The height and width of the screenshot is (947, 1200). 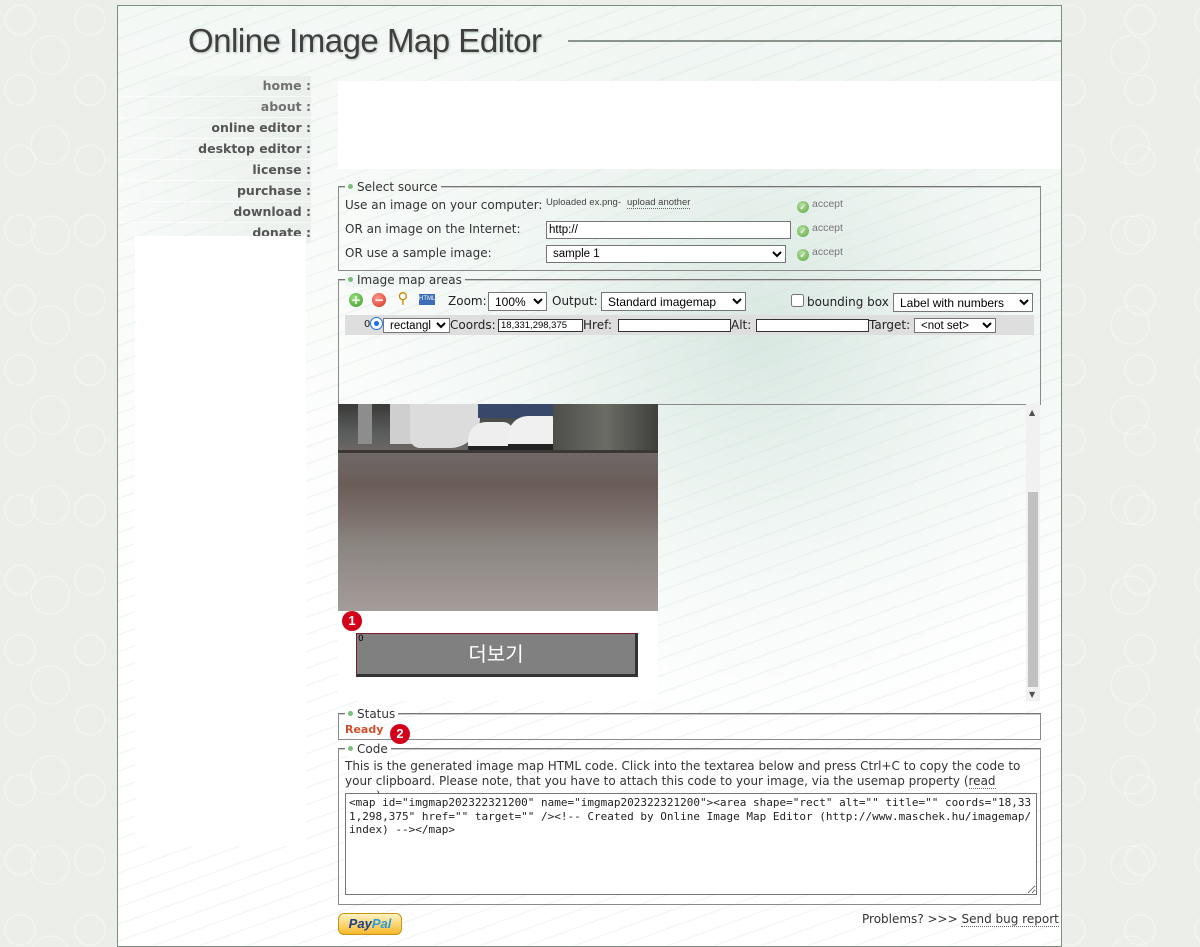 I want to click on target-select: <not set>, so click(x=955, y=325).